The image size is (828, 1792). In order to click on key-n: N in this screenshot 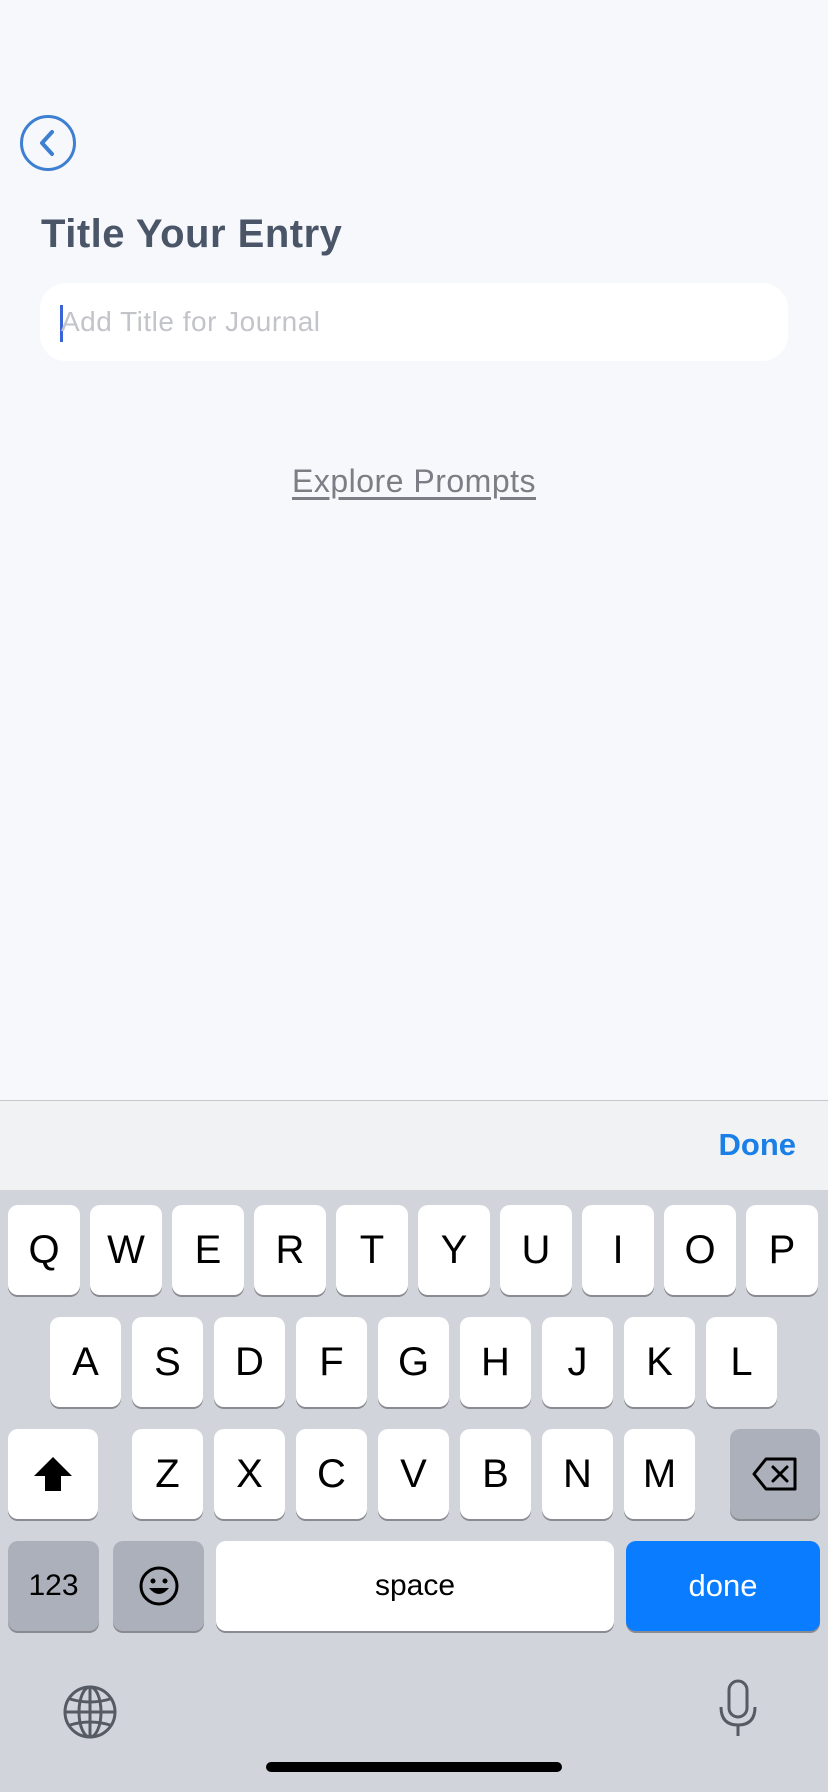, I will do `click(577, 1474)`.